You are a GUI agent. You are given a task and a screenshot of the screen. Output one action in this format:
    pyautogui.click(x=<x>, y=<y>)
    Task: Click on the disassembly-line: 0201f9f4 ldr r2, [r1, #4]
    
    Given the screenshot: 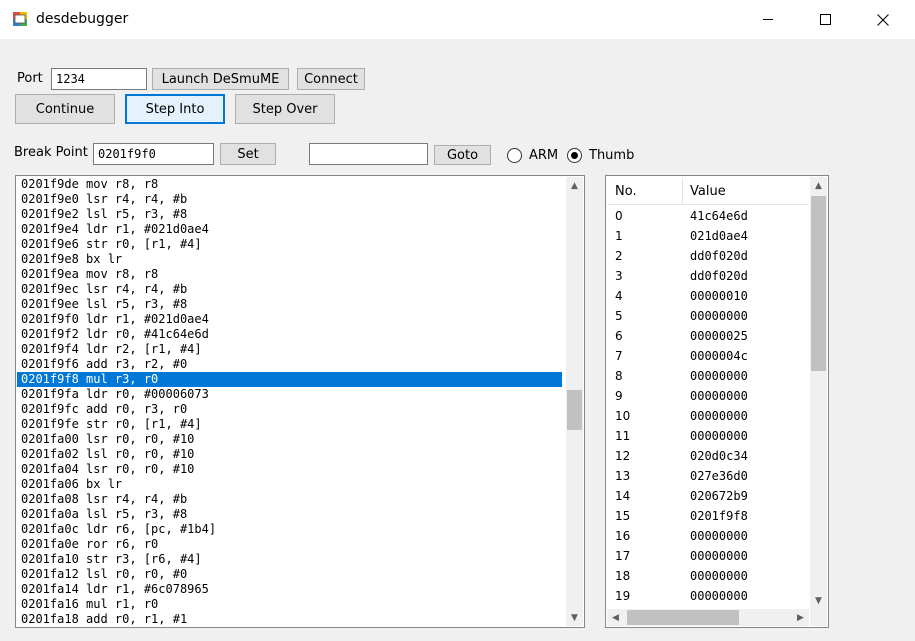 What is the action you would take?
    pyautogui.click(x=289, y=349)
    